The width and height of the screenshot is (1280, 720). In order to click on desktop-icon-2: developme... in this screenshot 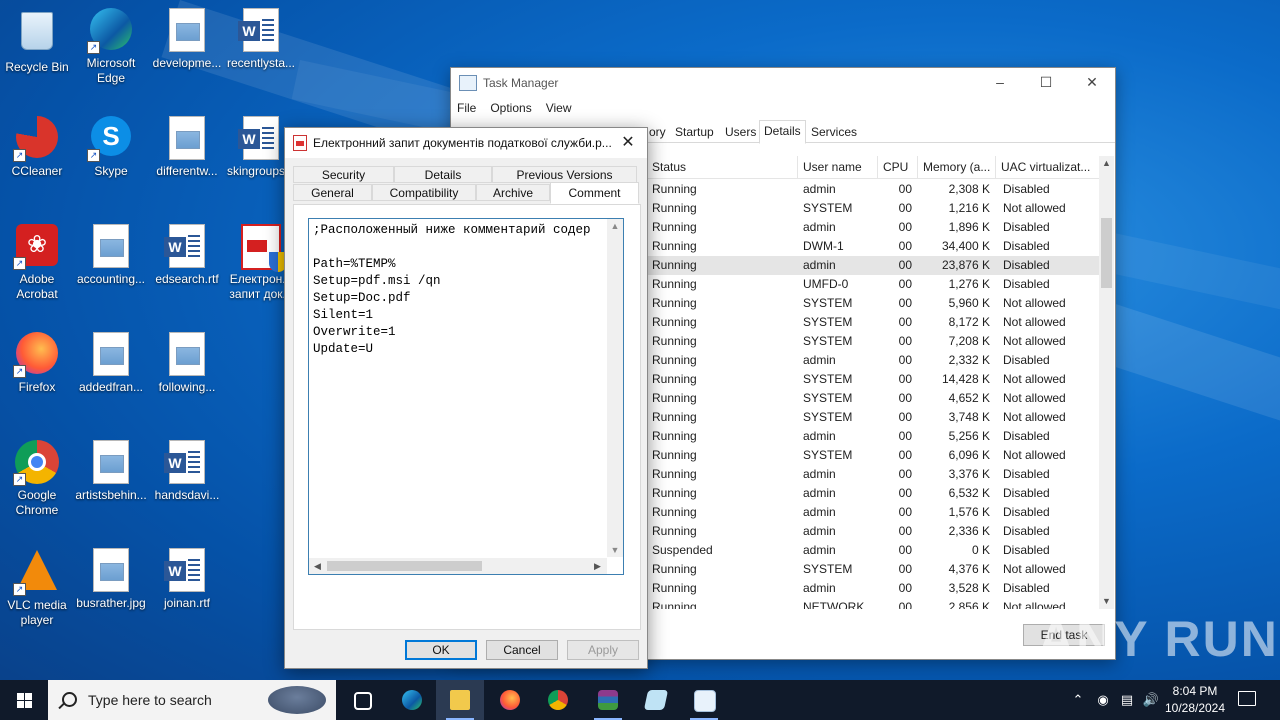, I will do `click(187, 39)`.